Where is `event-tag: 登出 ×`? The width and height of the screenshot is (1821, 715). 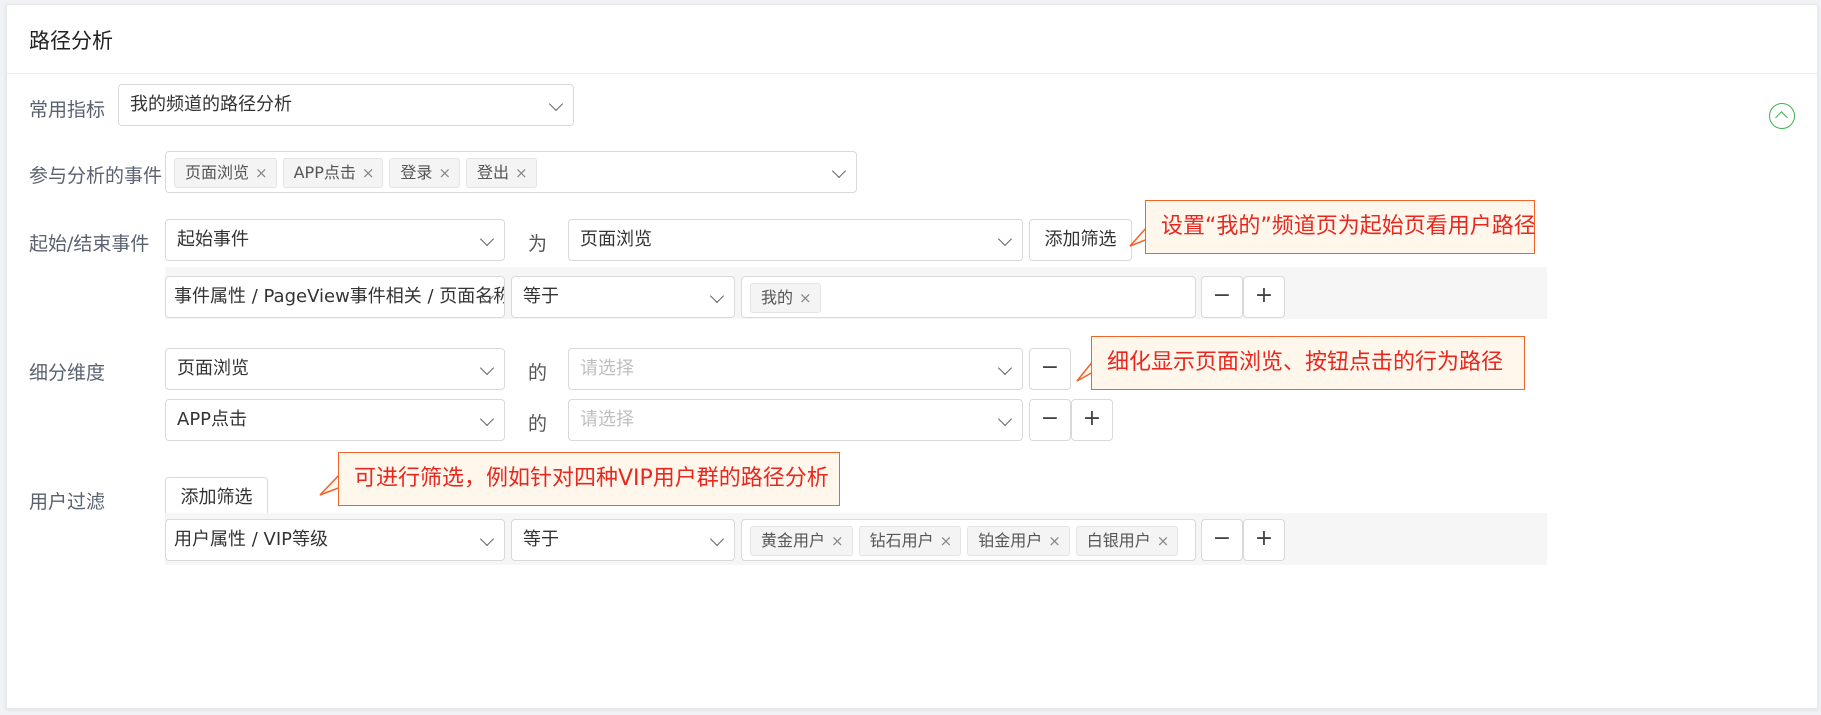 event-tag: 登出 × is located at coordinates (501, 173).